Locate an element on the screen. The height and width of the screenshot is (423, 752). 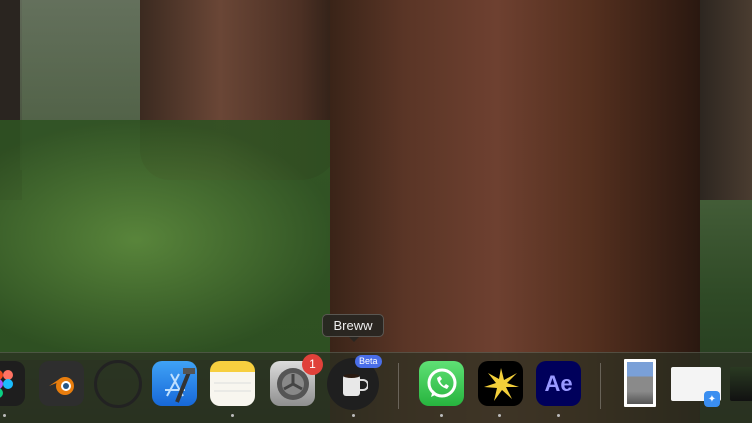
spark-icon is located at coordinates (500, 383).